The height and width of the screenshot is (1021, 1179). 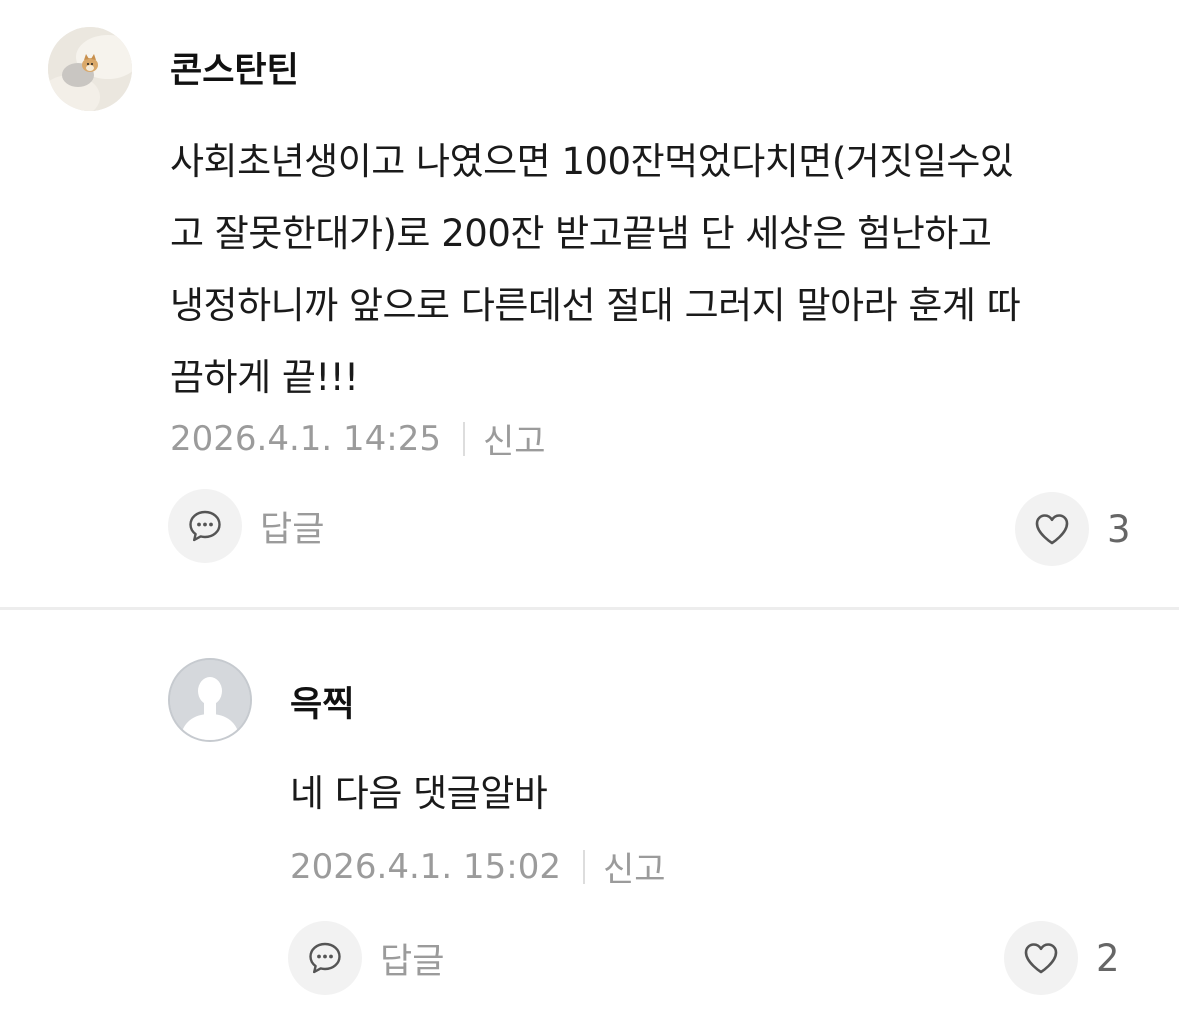 I want to click on like-button: 3, so click(x=1073, y=529).